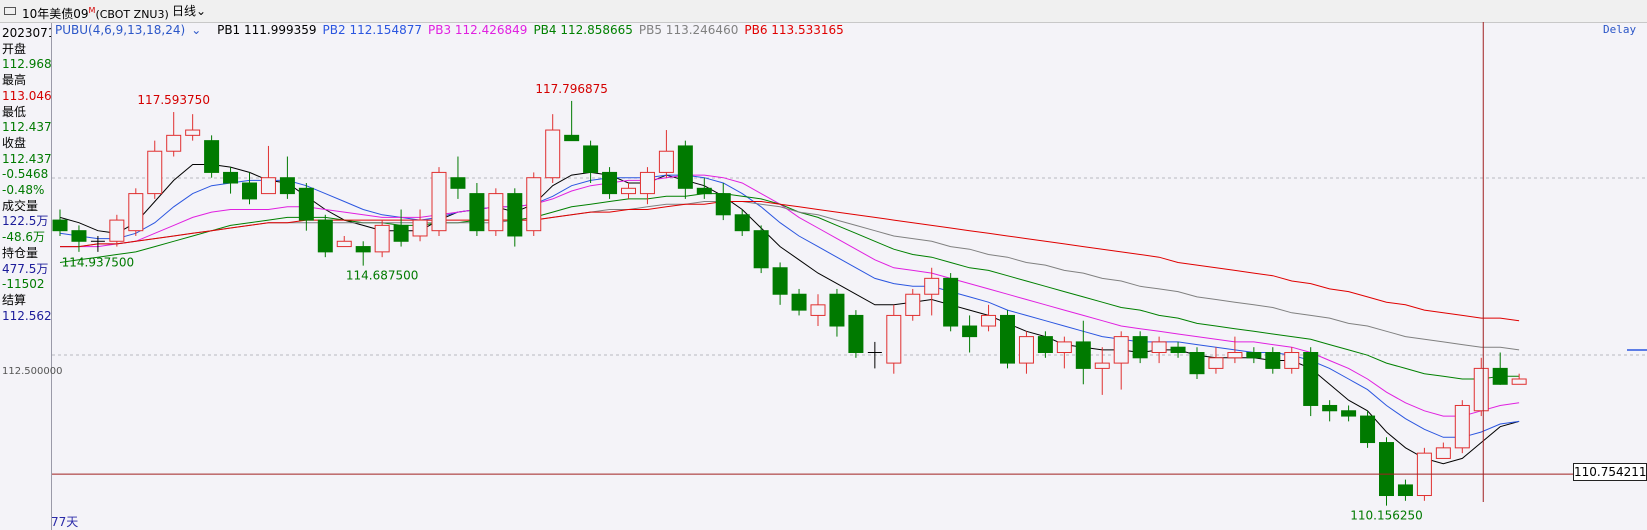 This screenshot has width=1647, height=530. Describe the element at coordinates (173, 100) in the screenshot. I see `extreme-price-label: 117.593750` at that location.